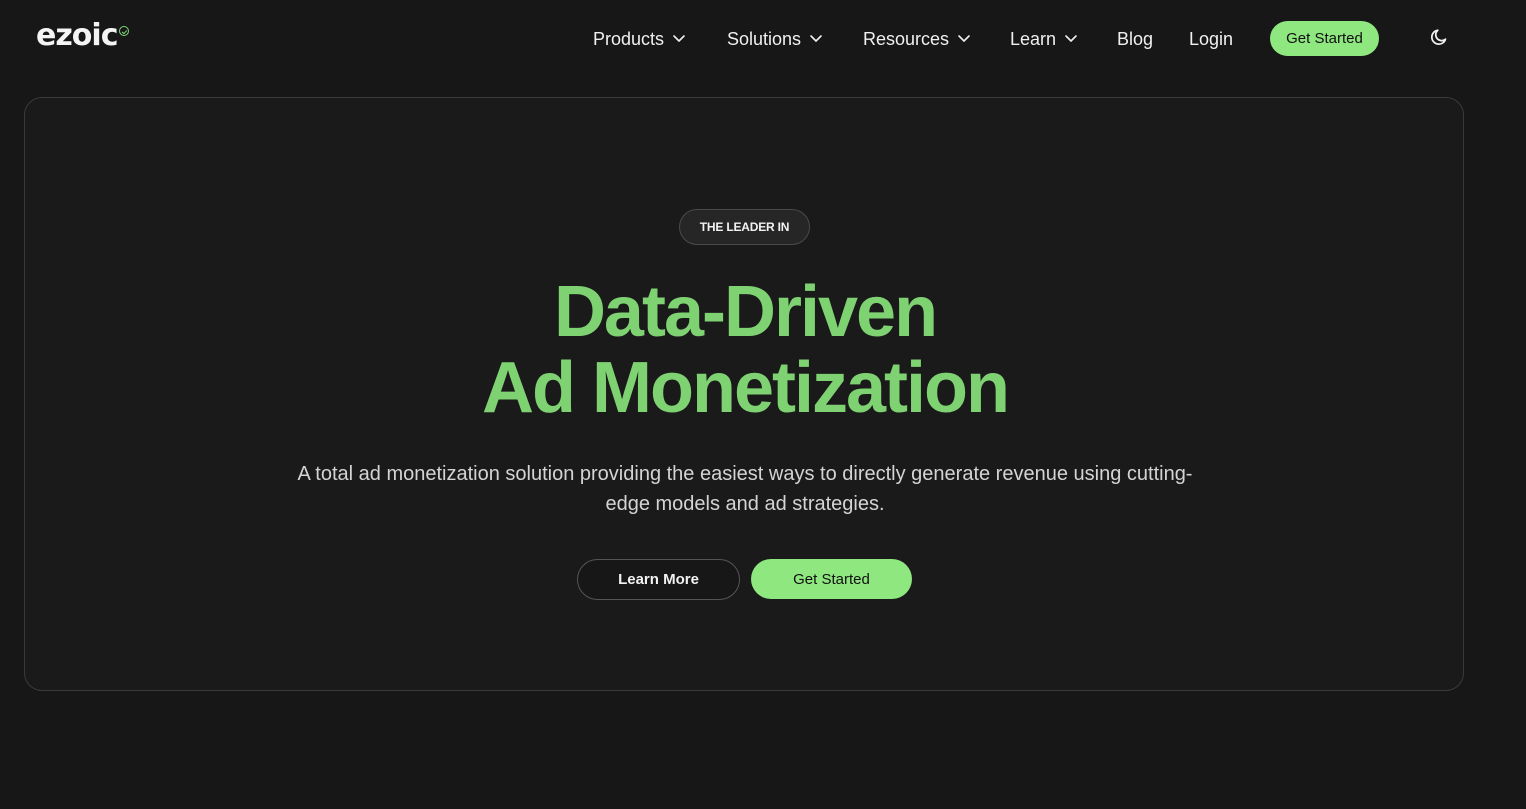  What do you see at coordinates (1033, 38) in the screenshot?
I see `nav-learn-label: Learn` at bounding box center [1033, 38].